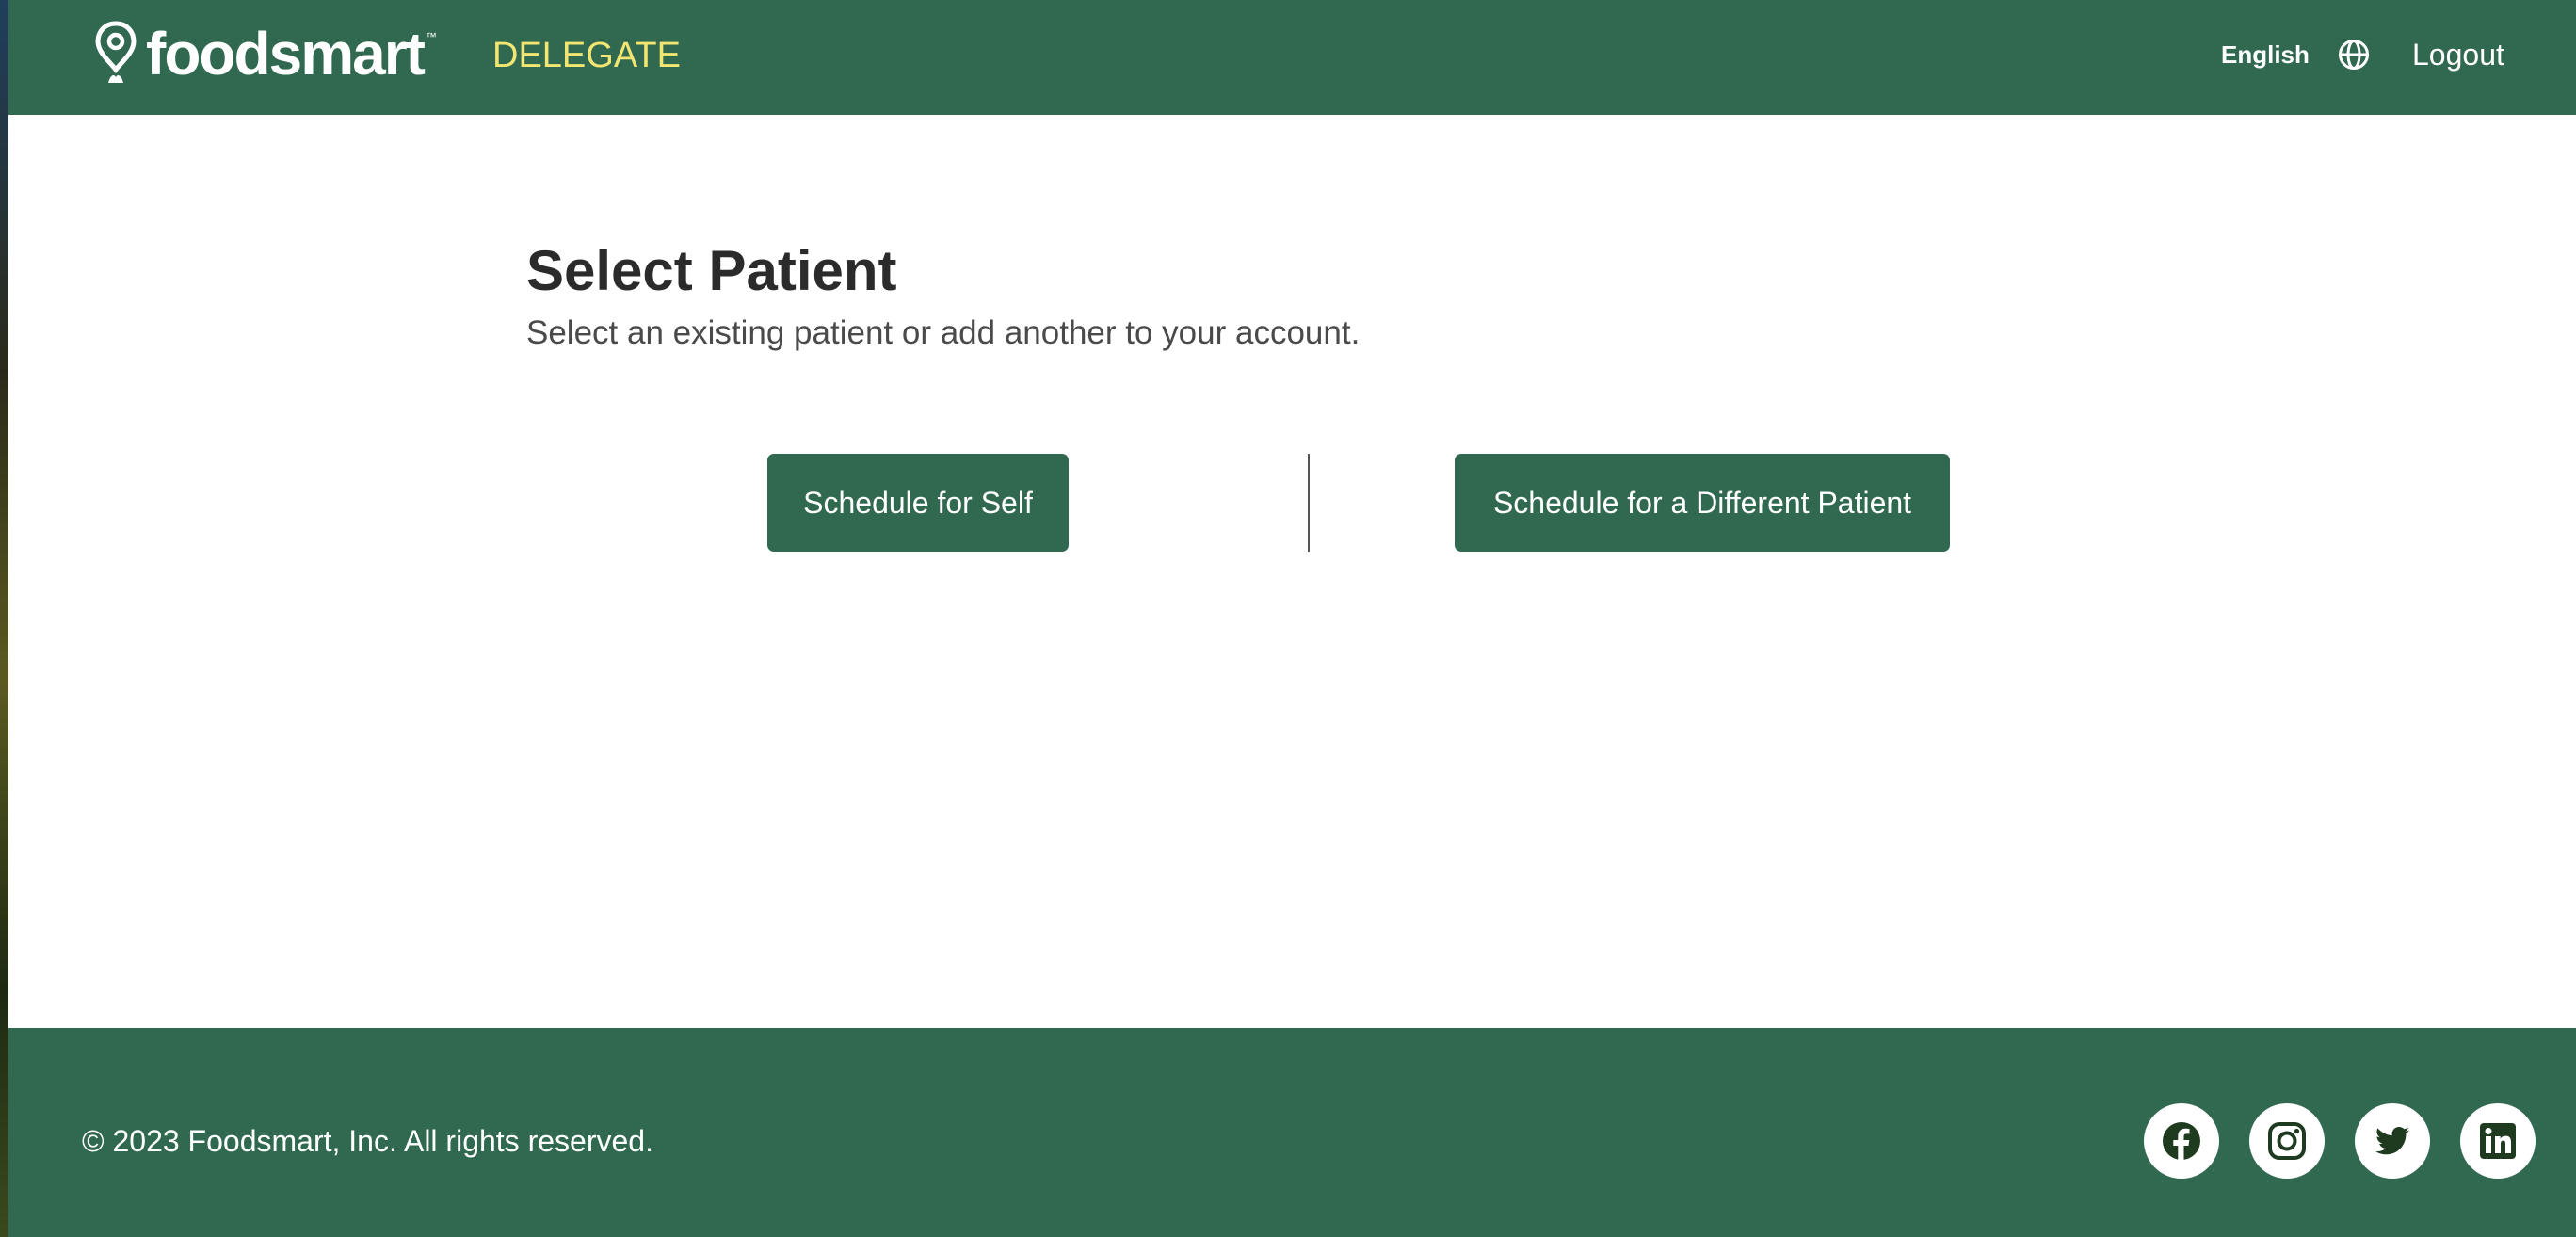  What do you see at coordinates (1309, 503) in the screenshot?
I see `vertical-divider` at bounding box center [1309, 503].